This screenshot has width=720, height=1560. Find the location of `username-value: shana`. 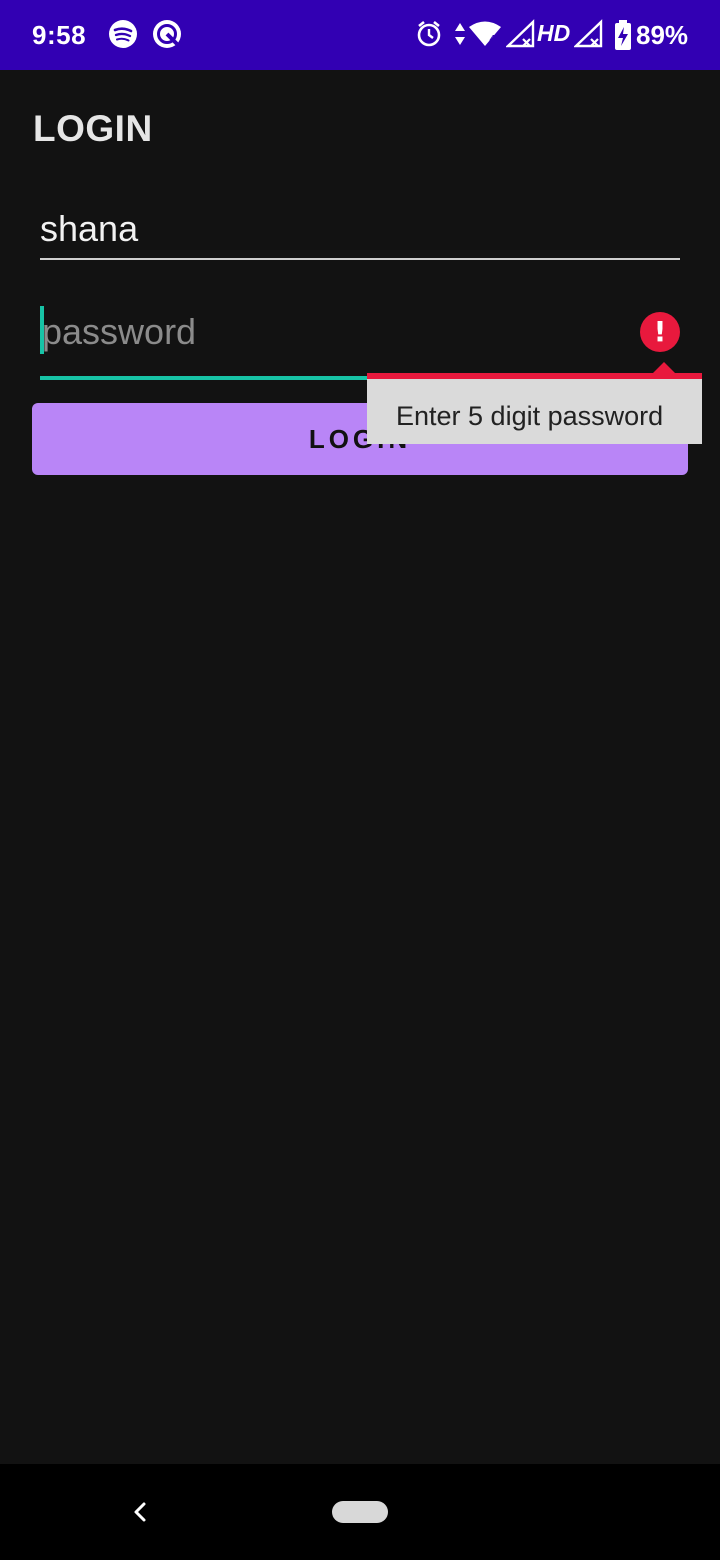

username-value: shana is located at coordinates (89, 228).